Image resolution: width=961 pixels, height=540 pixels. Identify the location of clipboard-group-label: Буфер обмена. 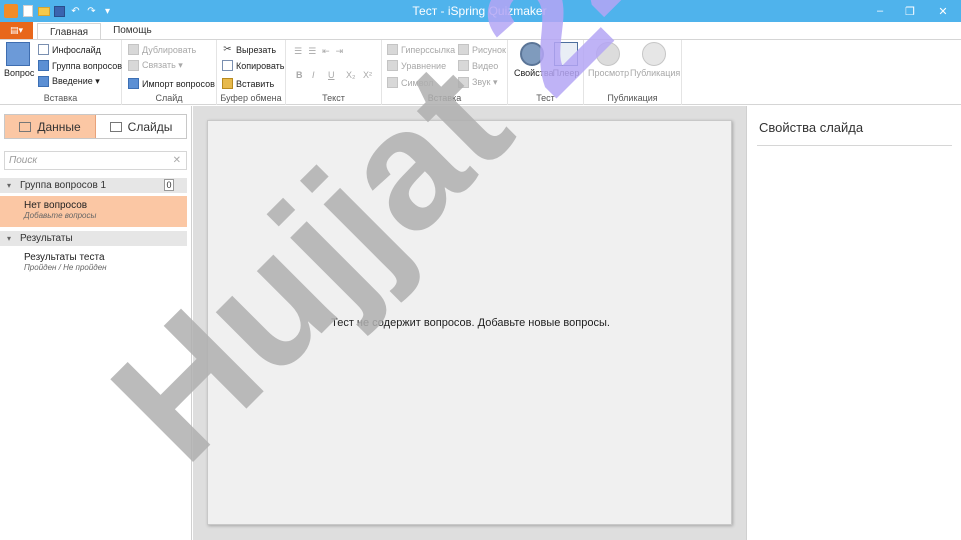
(251, 98).